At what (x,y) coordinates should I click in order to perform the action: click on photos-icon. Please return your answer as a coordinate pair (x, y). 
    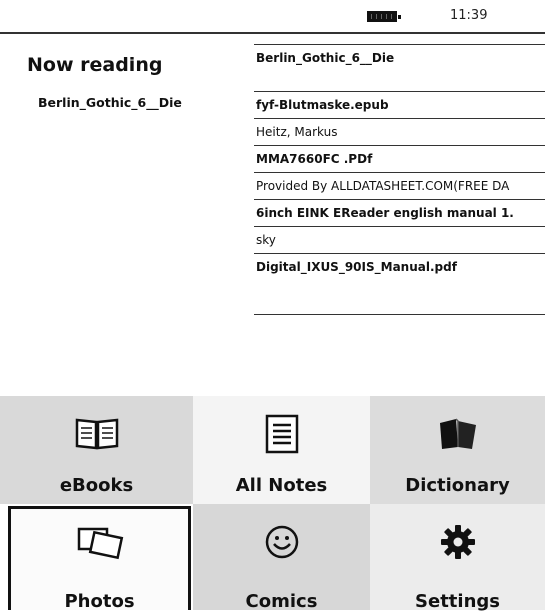
    Looking at the image, I should click on (99, 543).